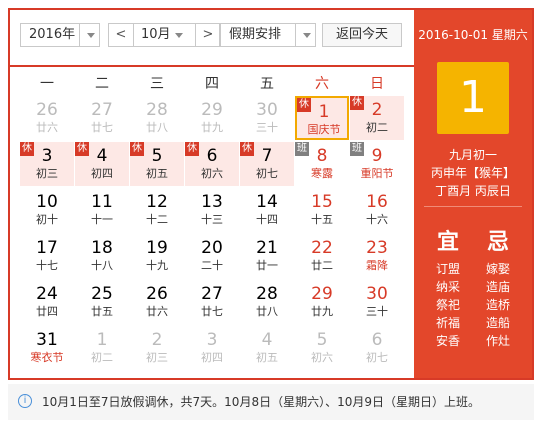 This screenshot has height=429, width=548. What do you see at coordinates (322, 210) in the screenshot?
I see `day-cell: 15 十五` at bounding box center [322, 210].